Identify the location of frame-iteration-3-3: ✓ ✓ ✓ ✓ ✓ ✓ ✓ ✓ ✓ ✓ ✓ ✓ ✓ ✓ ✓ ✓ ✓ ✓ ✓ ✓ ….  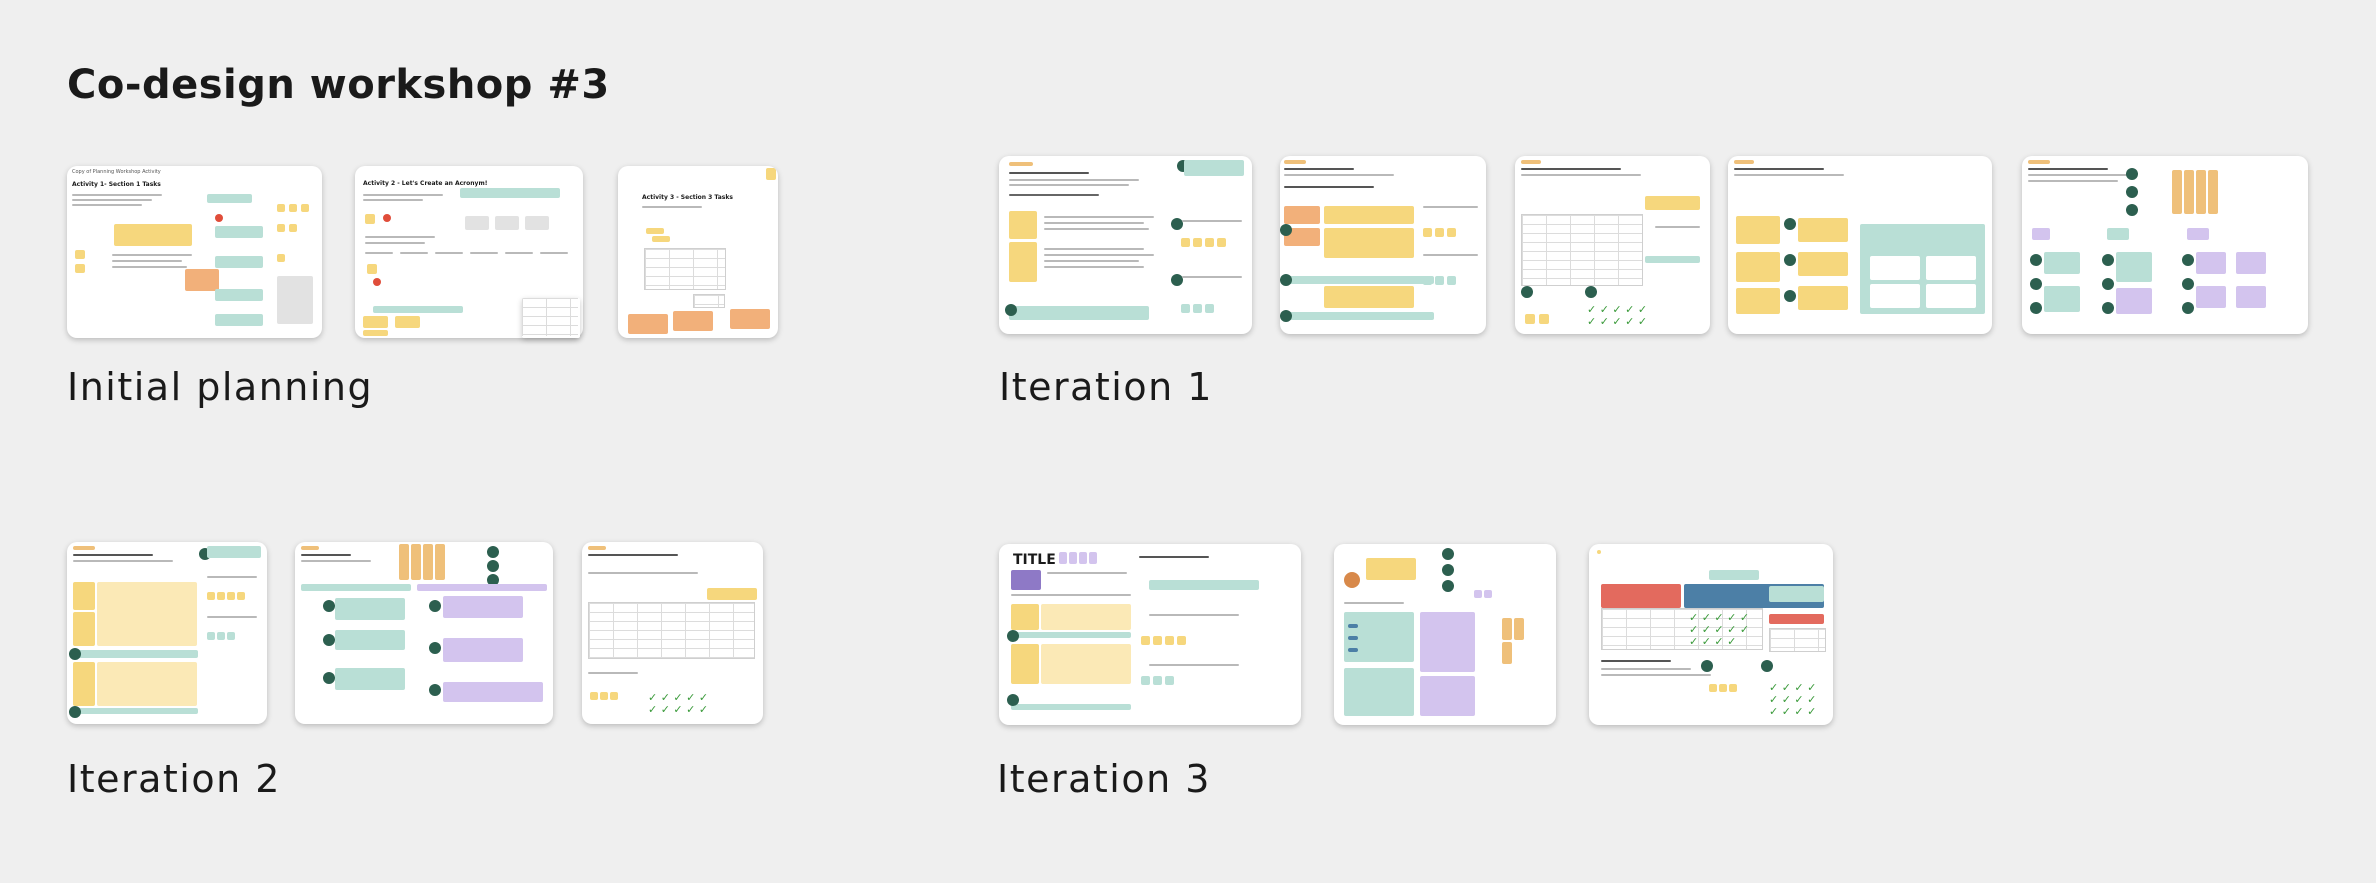
(1711, 634).